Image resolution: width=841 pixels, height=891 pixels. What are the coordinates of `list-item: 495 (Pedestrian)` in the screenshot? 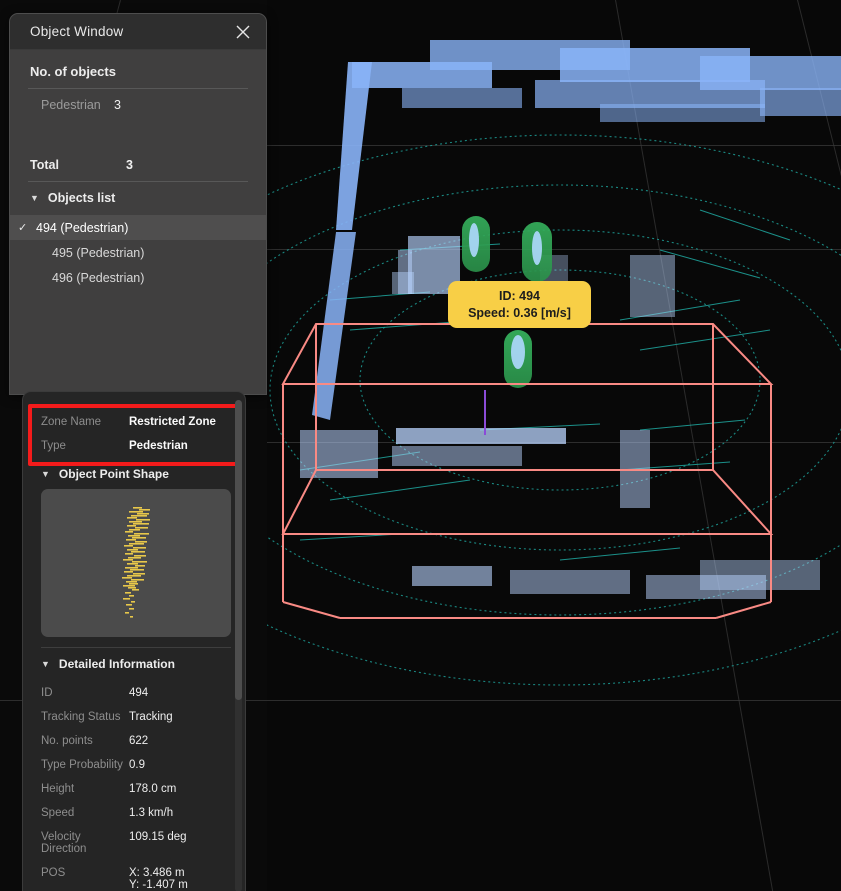 It's located at (138, 252).